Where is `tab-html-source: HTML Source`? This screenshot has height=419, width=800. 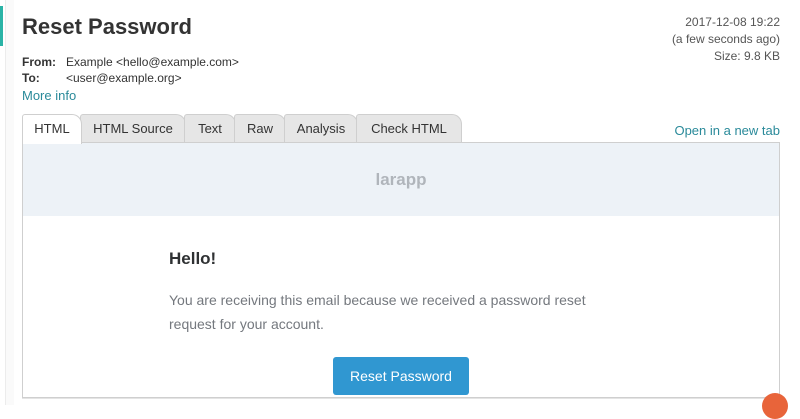
tab-html-source: HTML Source is located at coordinates (133, 128).